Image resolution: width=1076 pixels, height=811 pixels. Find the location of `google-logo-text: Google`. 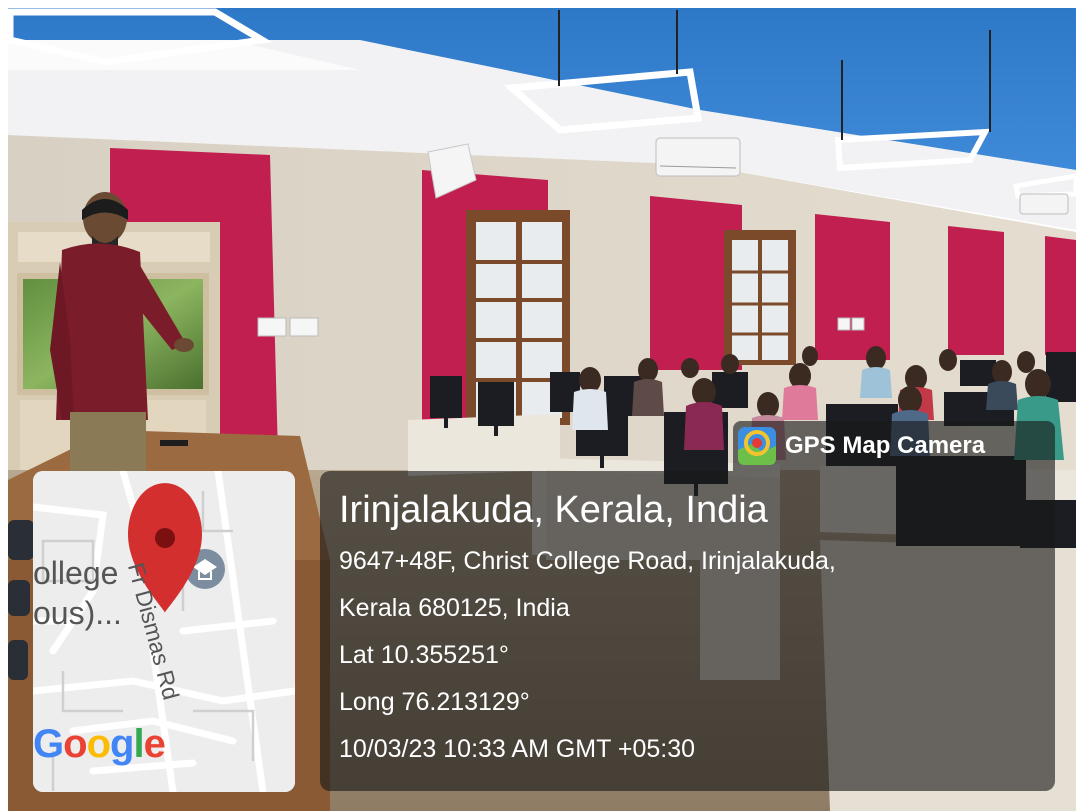

google-logo-text: Google is located at coordinates (99, 744).